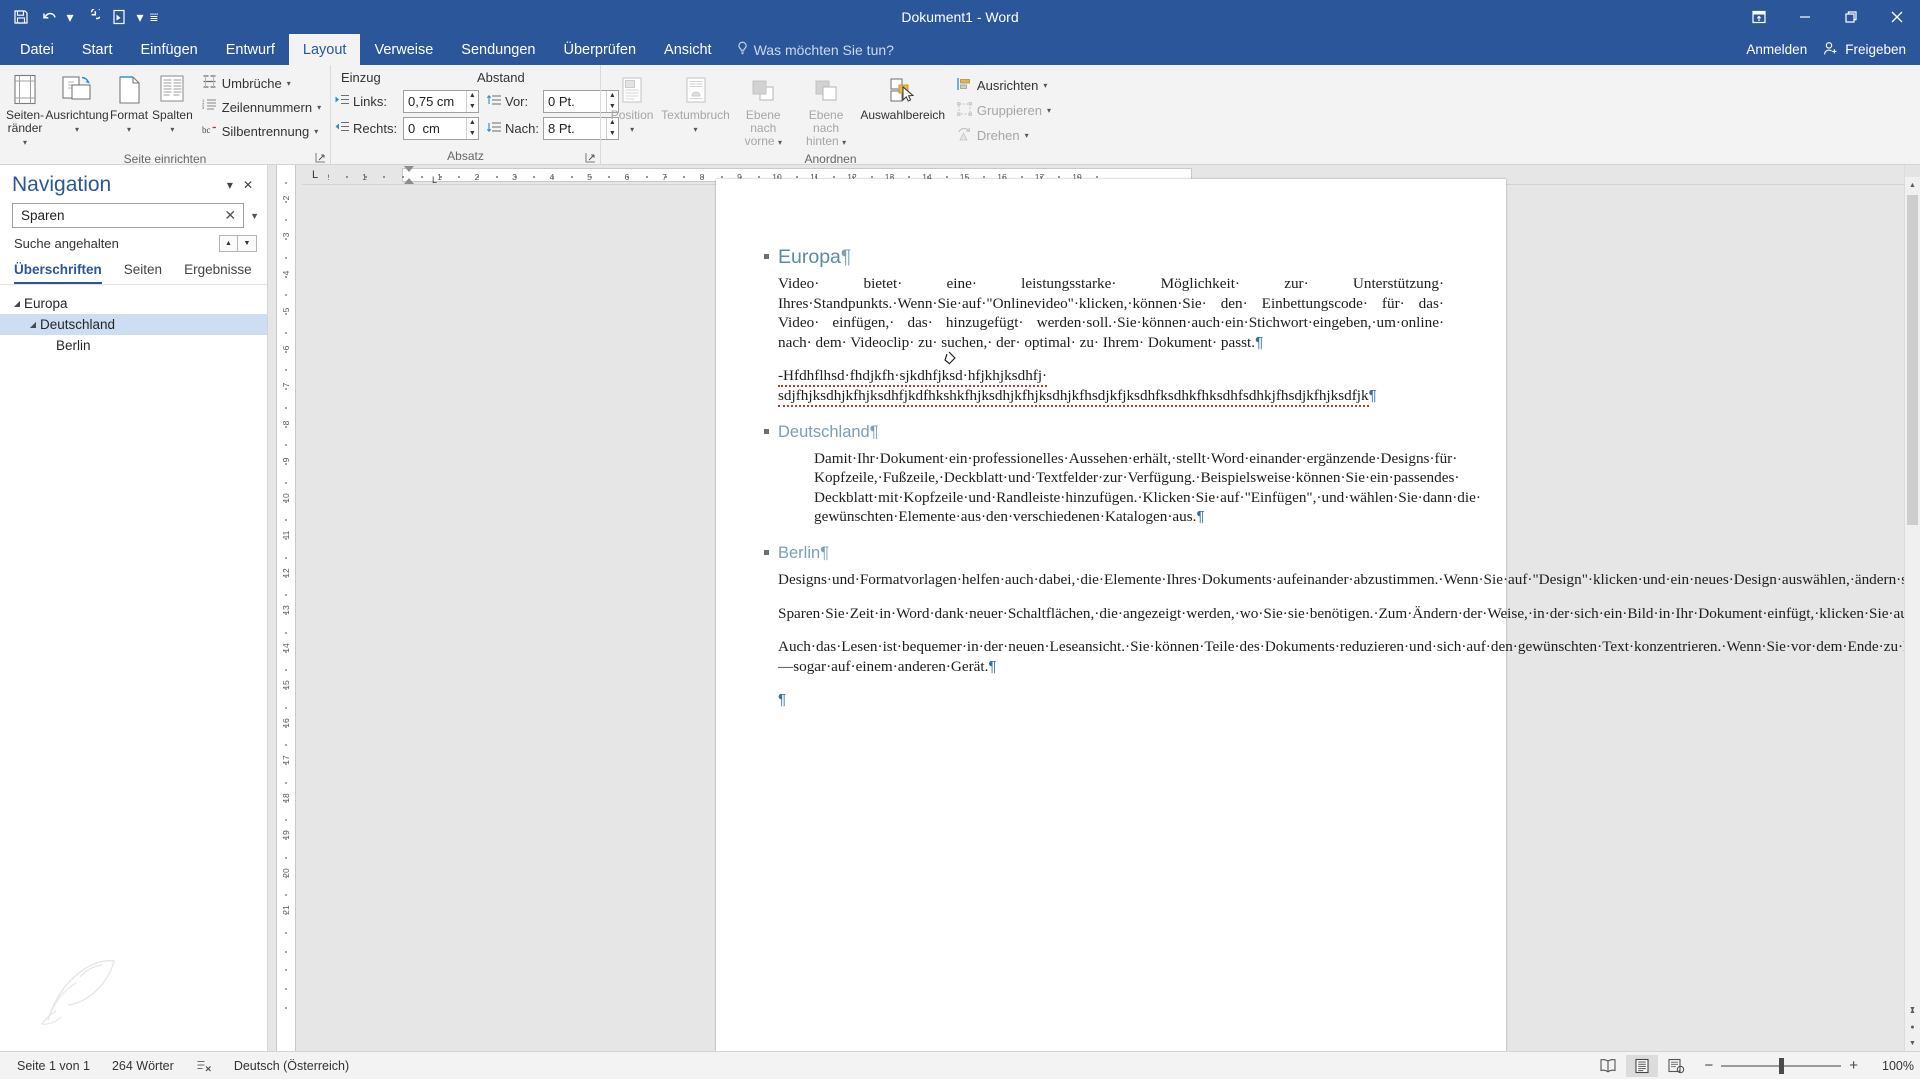  Describe the element at coordinates (133, 303) in the screenshot. I see `tree-item-europa: ◢ Europa` at that location.